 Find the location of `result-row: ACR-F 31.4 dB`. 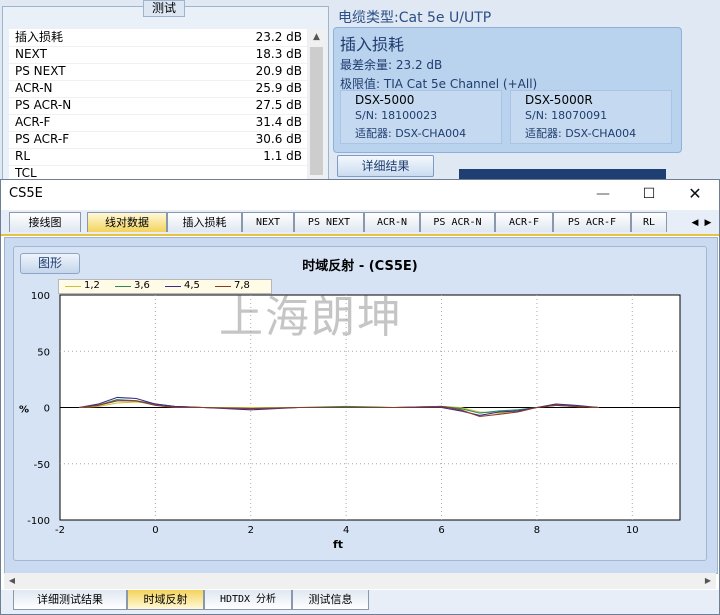

result-row: ACR-F 31.4 dB is located at coordinates (158, 123).